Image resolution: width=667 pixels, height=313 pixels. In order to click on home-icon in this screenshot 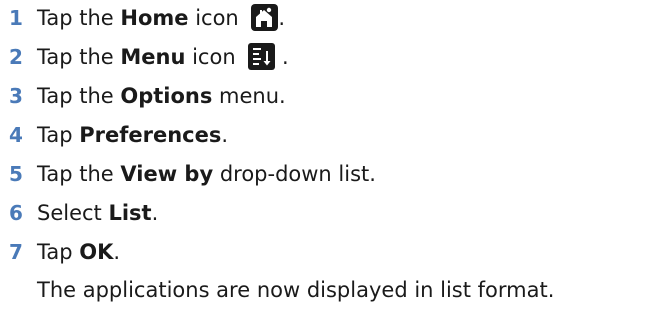, I will do `click(265, 17)`.